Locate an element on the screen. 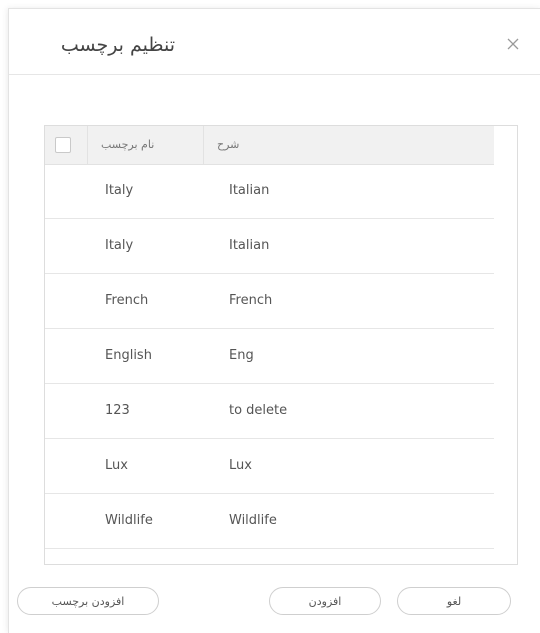 Image resolution: width=540 pixels, height=633 pixels. dialog-title: تنظیم برچسب is located at coordinates (117, 45).